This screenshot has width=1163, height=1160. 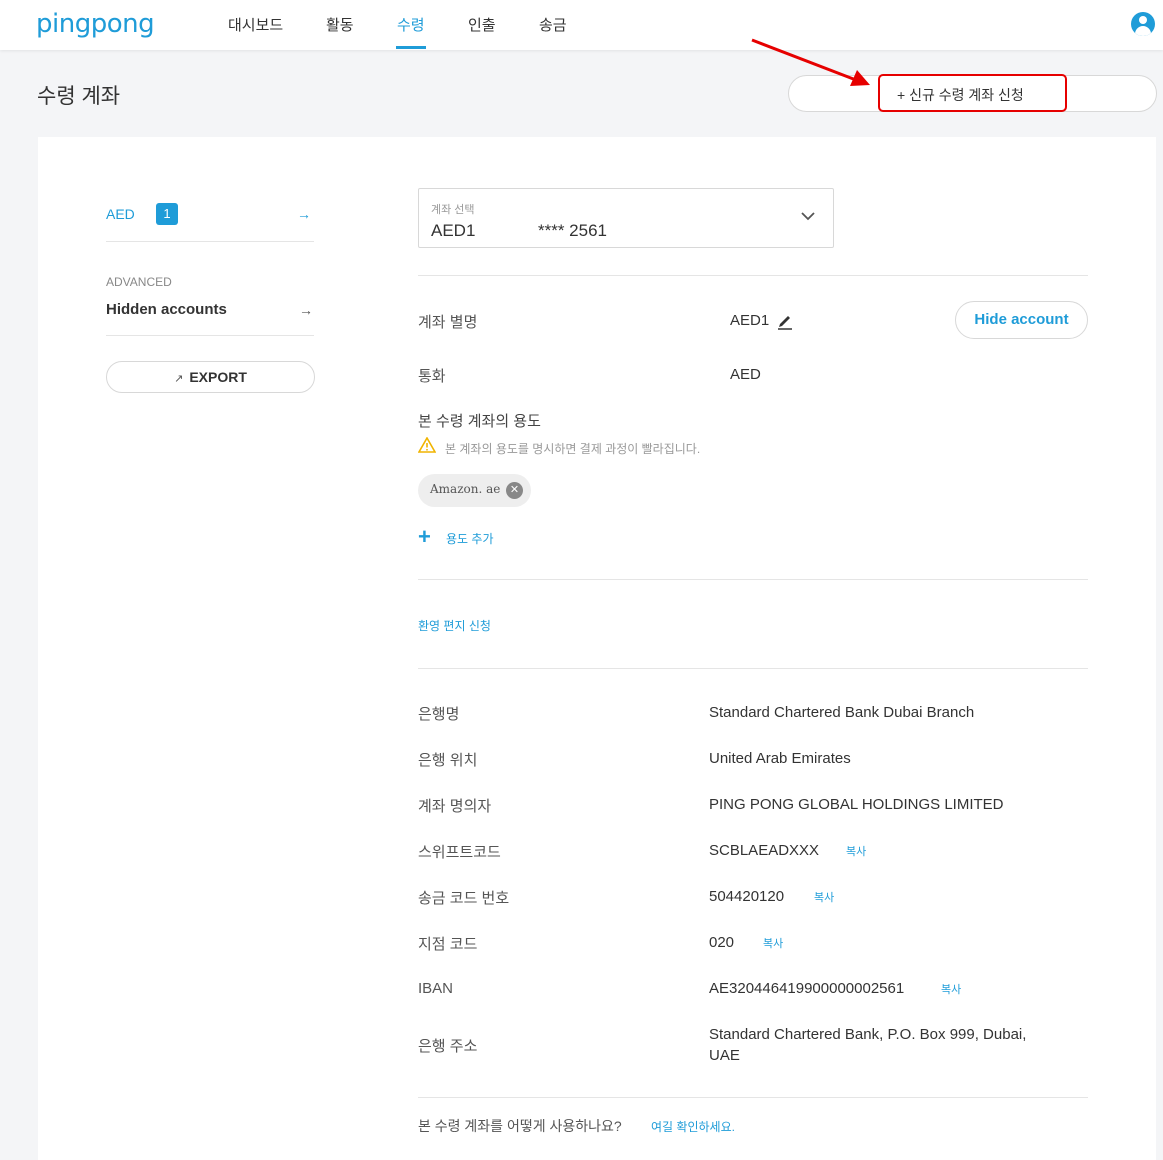 I want to click on active-tab-indicator, so click(x=411, y=47).